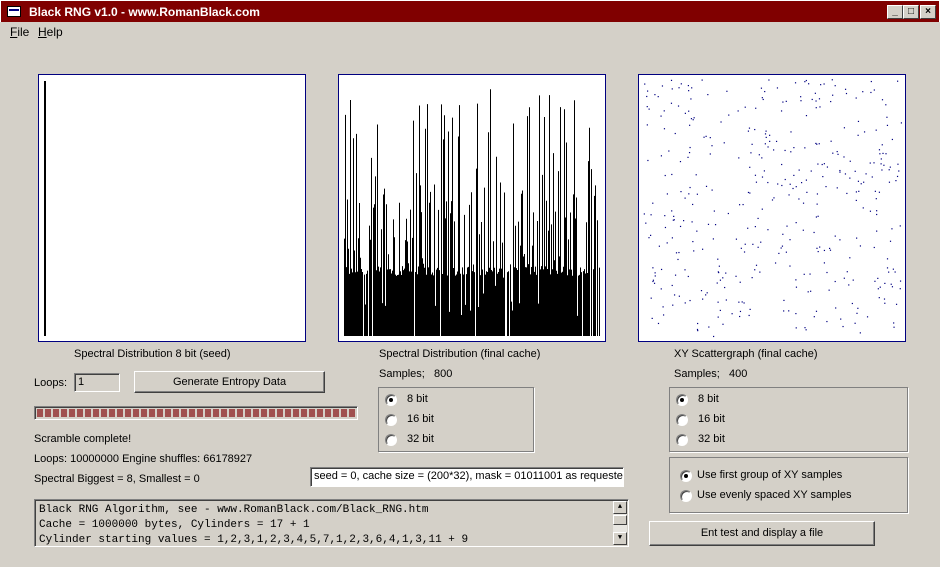 This screenshot has height=567, width=940. What do you see at coordinates (620, 538) in the screenshot?
I see `scroll-down-icon: ▼` at bounding box center [620, 538].